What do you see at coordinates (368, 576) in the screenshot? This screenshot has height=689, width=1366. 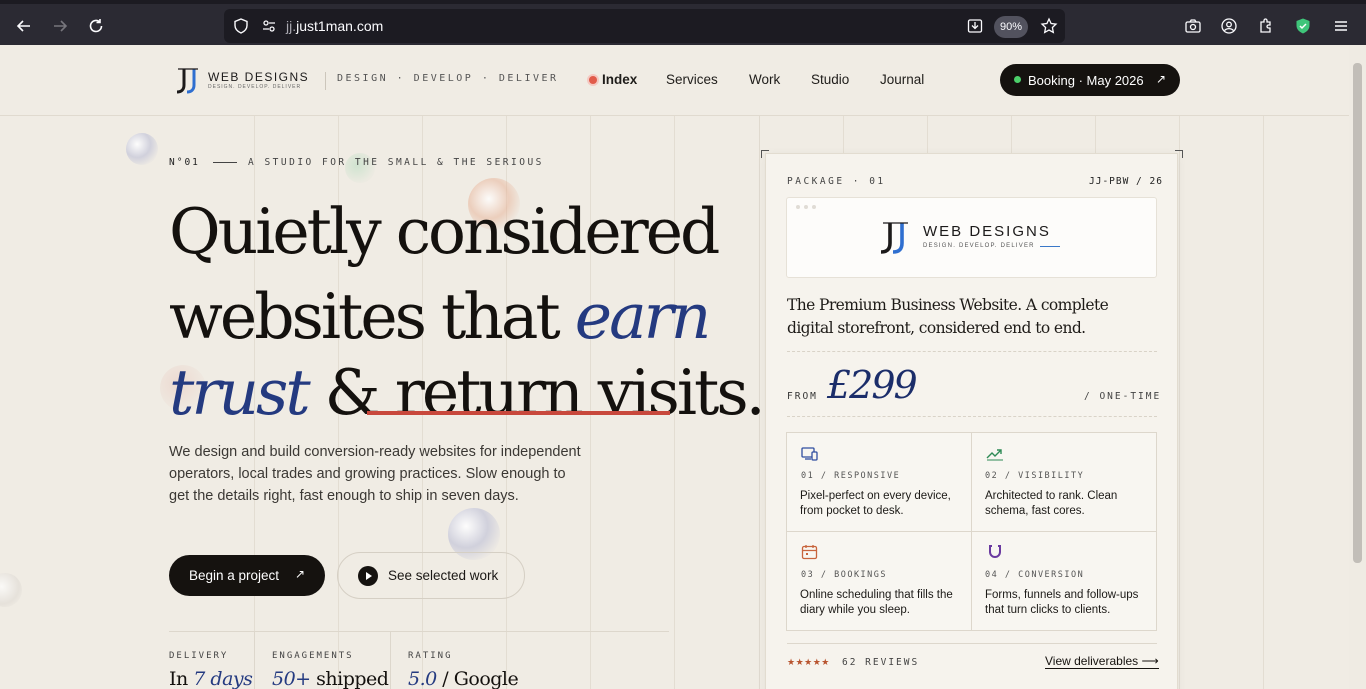 I see `play-icon` at bounding box center [368, 576].